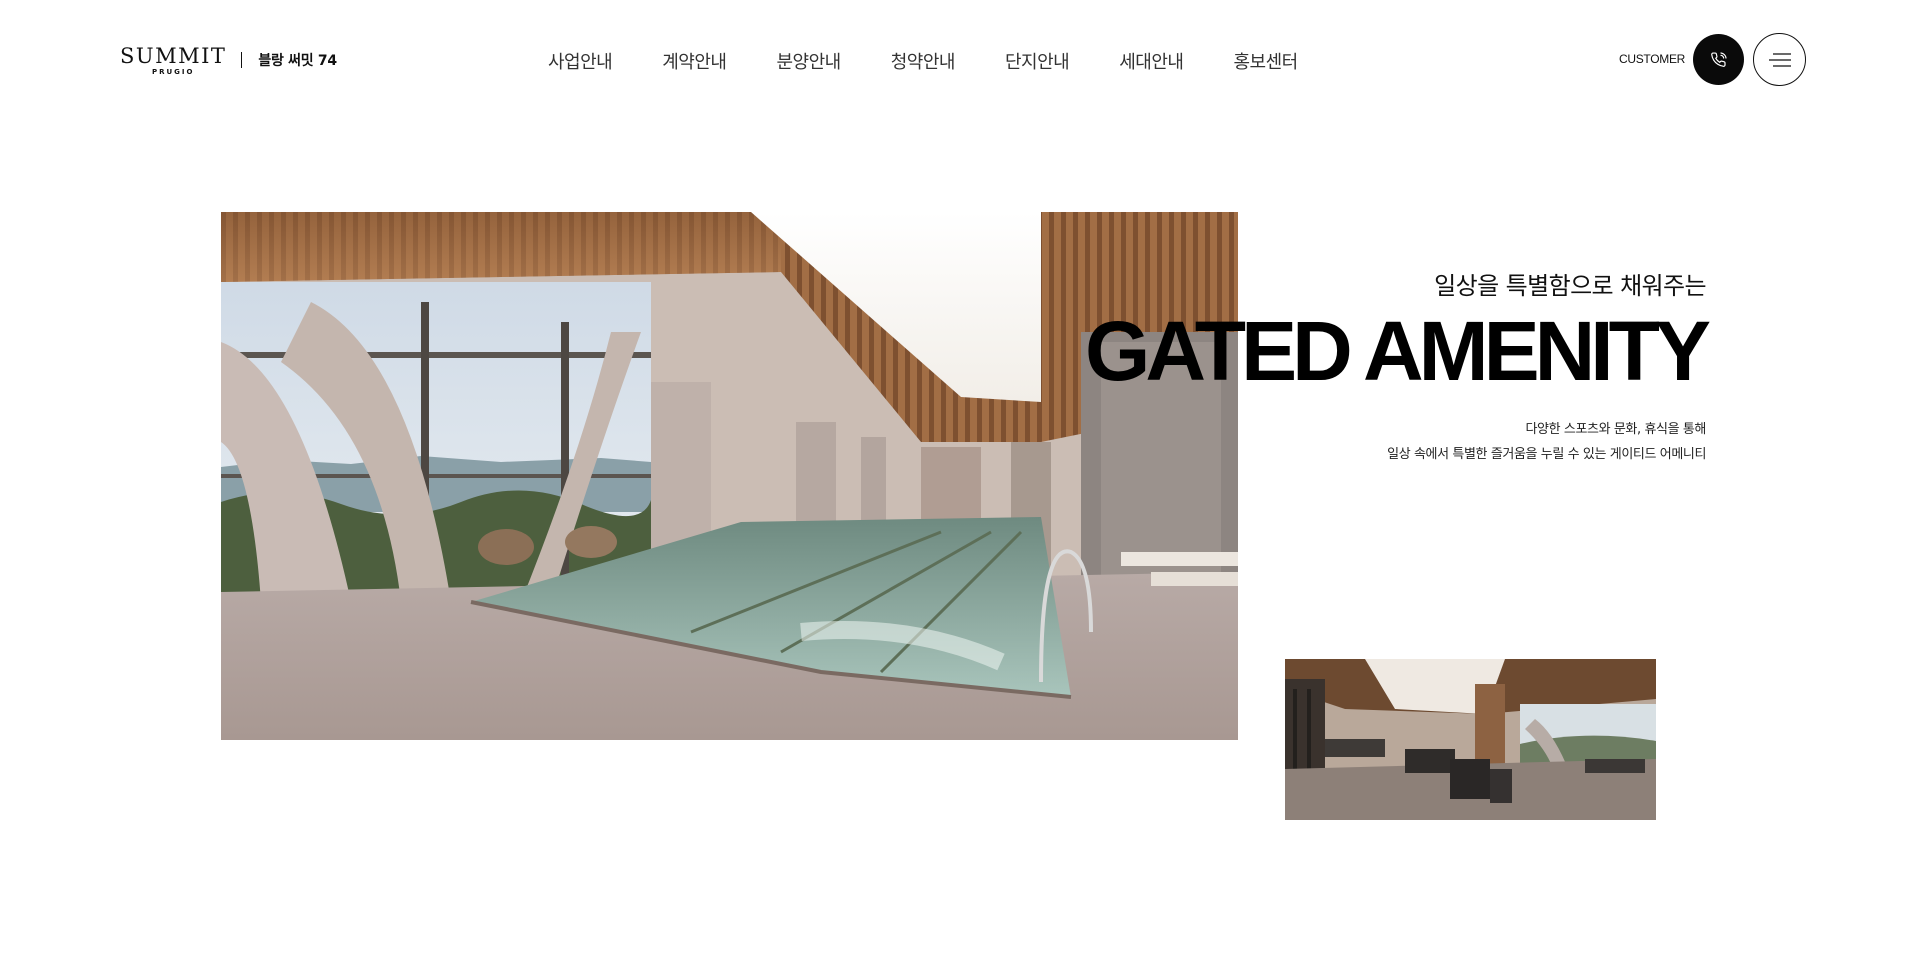 Image resolution: width=1920 pixels, height=953 pixels. What do you see at coordinates (1398, 351) in the screenshot?
I see `hero-title: GATED AMENITY` at bounding box center [1398, 351].